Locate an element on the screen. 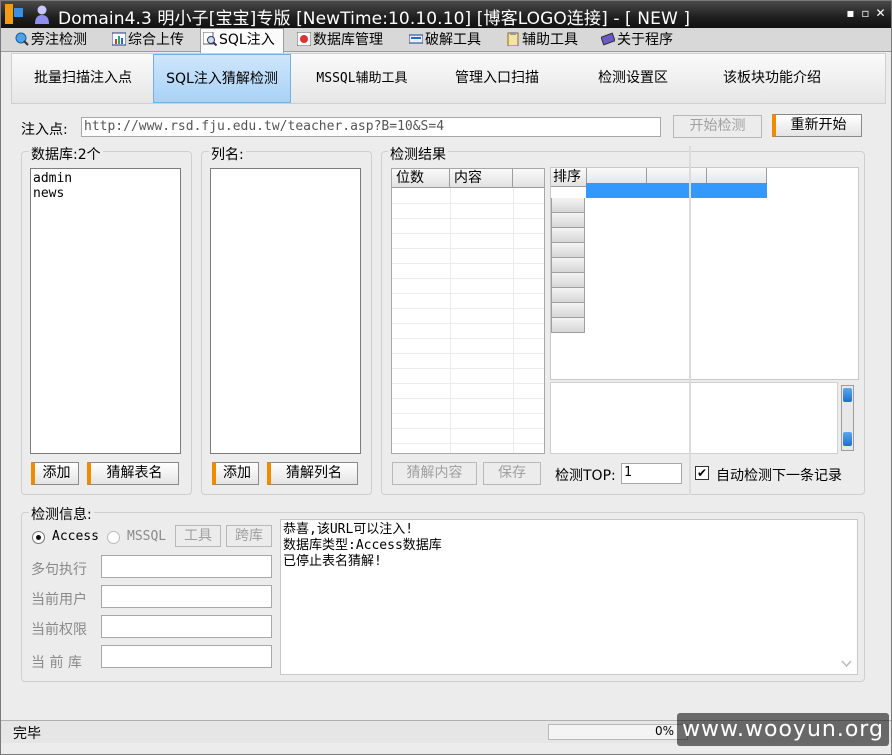 The width and height of the screenshot is (892, 755). grid-column-line is located at coordinates (450, 320).